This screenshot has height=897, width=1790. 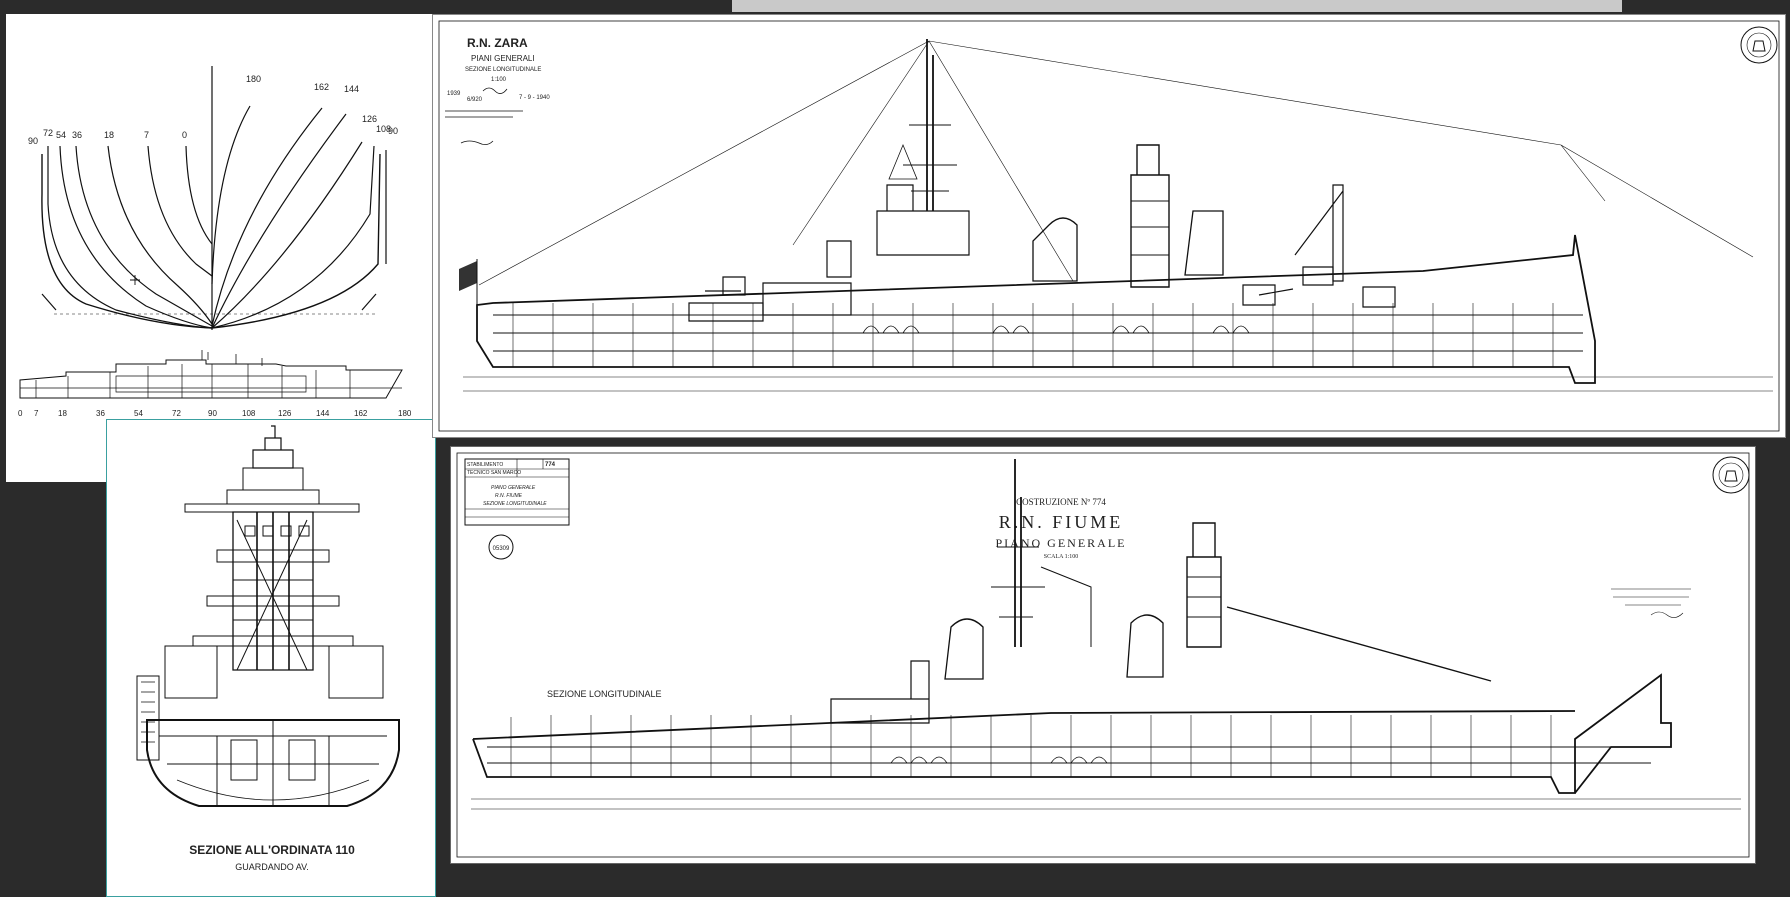 What do you see at coordinates (323, 413) in the screenshot?
I see `scale-label: 144` at bounding box center [323, 413].